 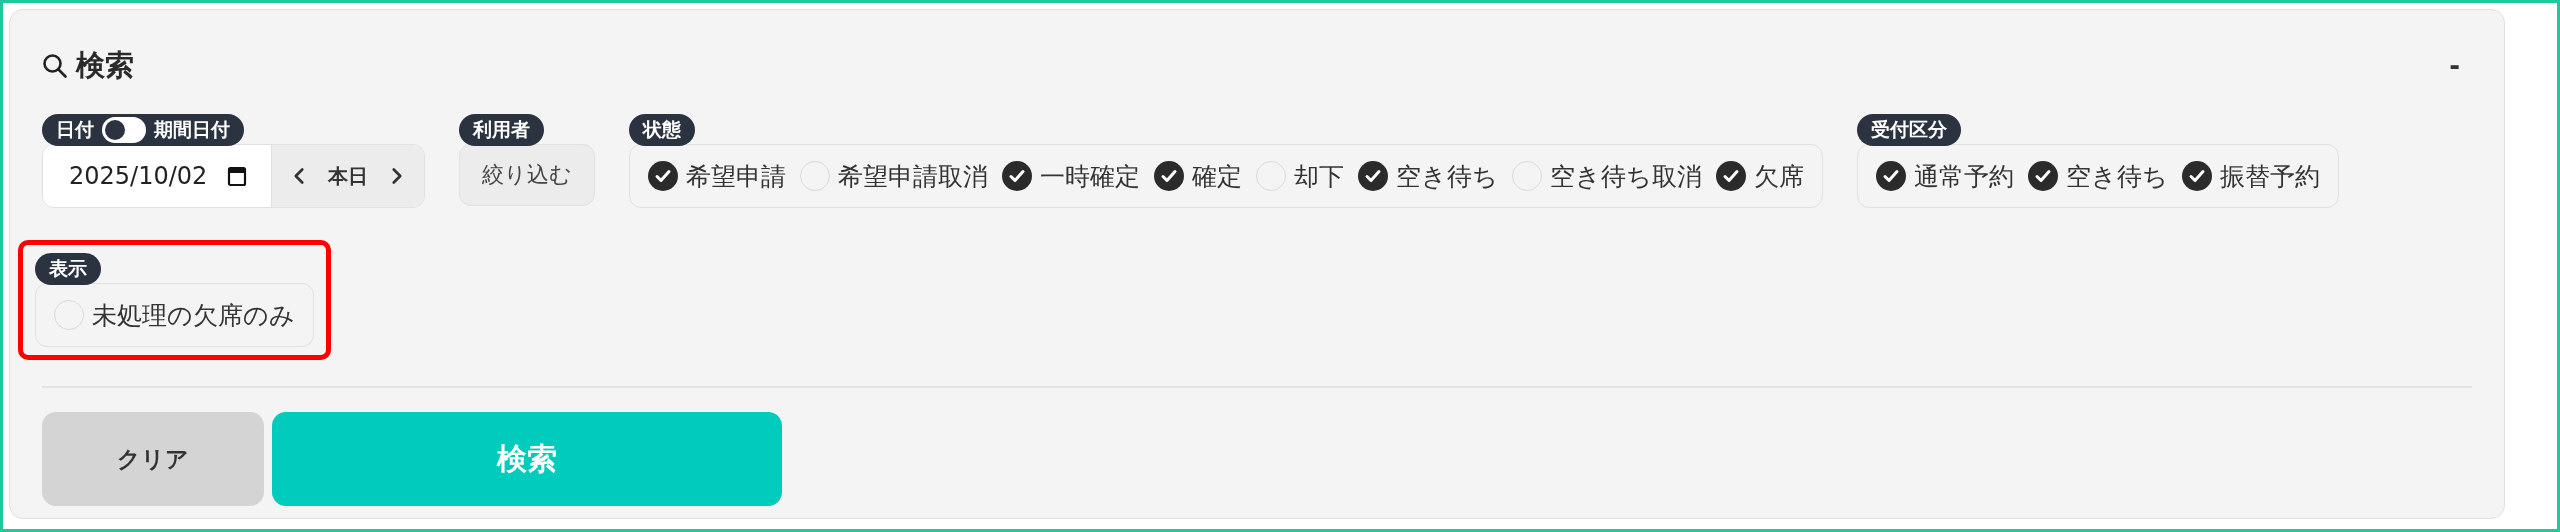 What do you see at coordinates (502, 130) in the screenshot?
I see `group-label: 利用者` at bounding box center [502, 130].